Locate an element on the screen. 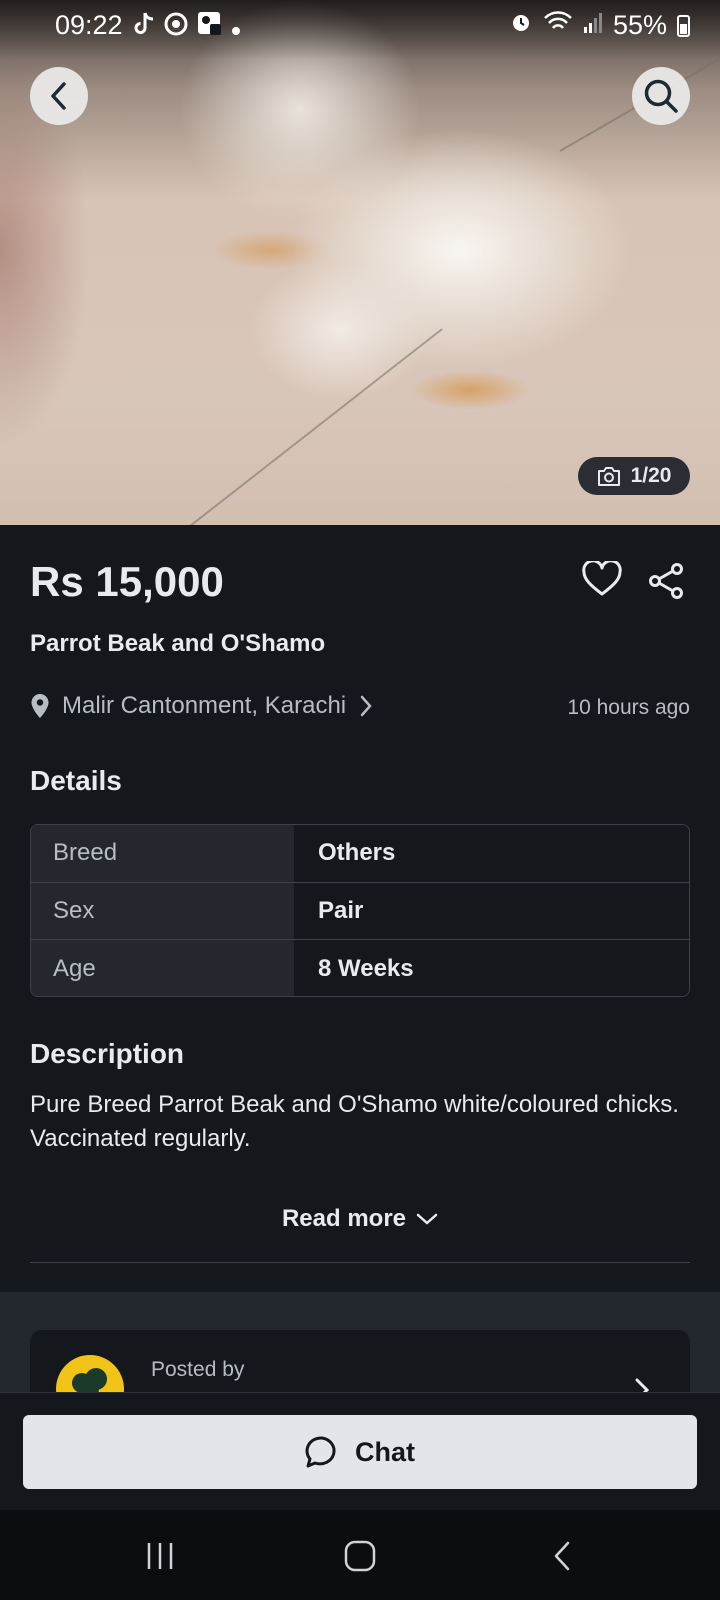 This screenshot has width=720, height=1600. location-text: Malir Cantonment, Karachi is located at coordinates (204, 705).